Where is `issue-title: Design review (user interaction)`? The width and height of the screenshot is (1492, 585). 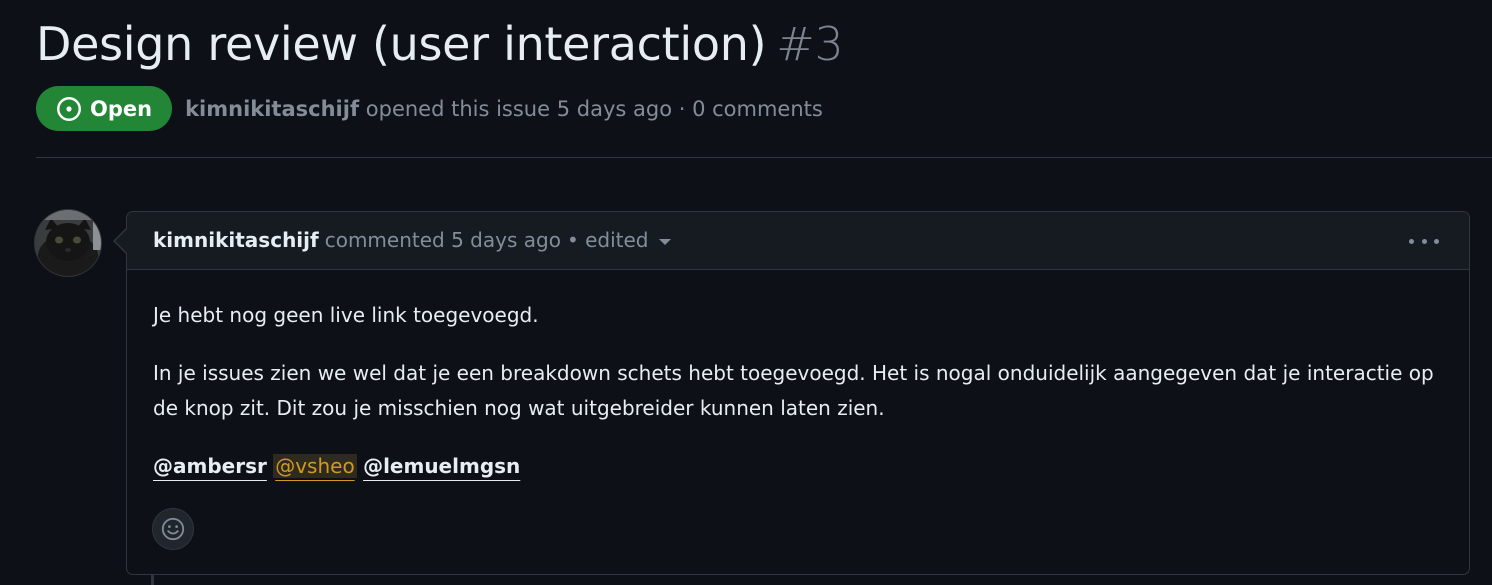 issue-title: Design review (user interaction) is located at coordinates (401, 44).